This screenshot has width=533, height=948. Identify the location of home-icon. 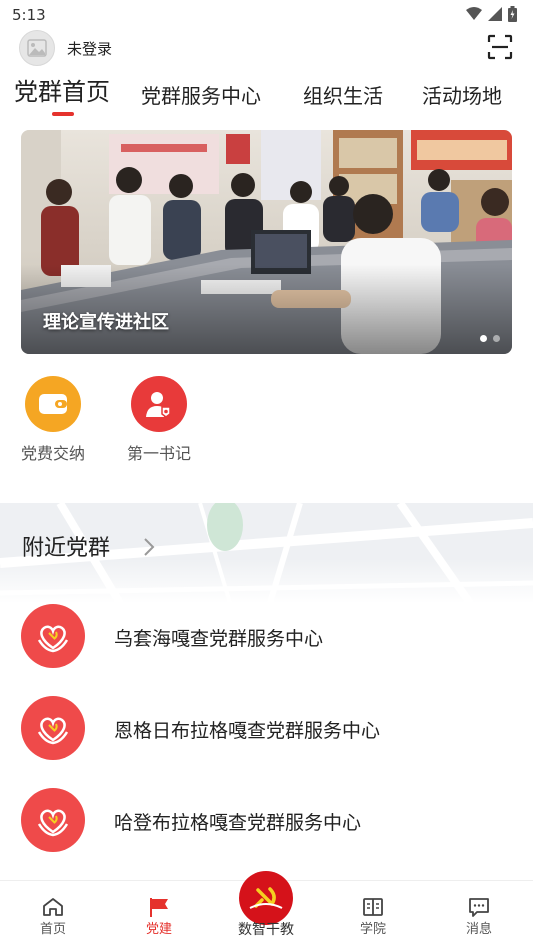
(53, 907).